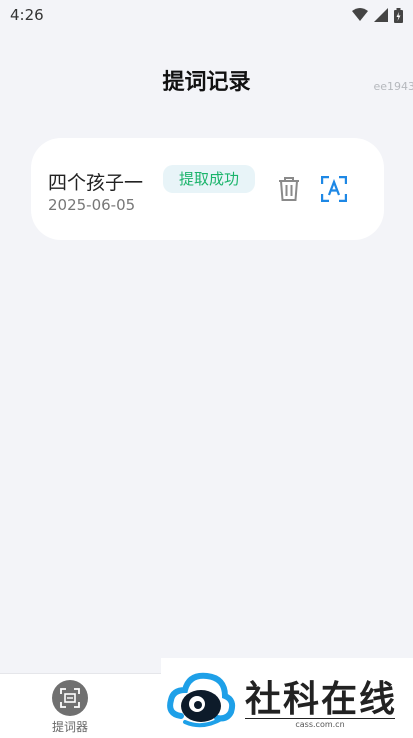  Describe the element at coordinates (92, 205) in the screenshot. I see `record-date: 2025-06-05` at that location.